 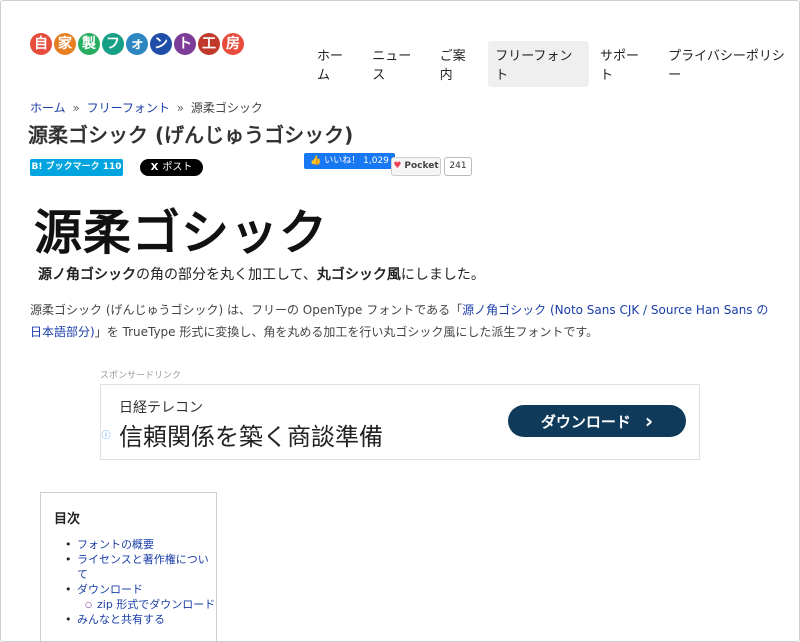 I want to click on chevron-right-icon: ›, so click(x=649, y=421).